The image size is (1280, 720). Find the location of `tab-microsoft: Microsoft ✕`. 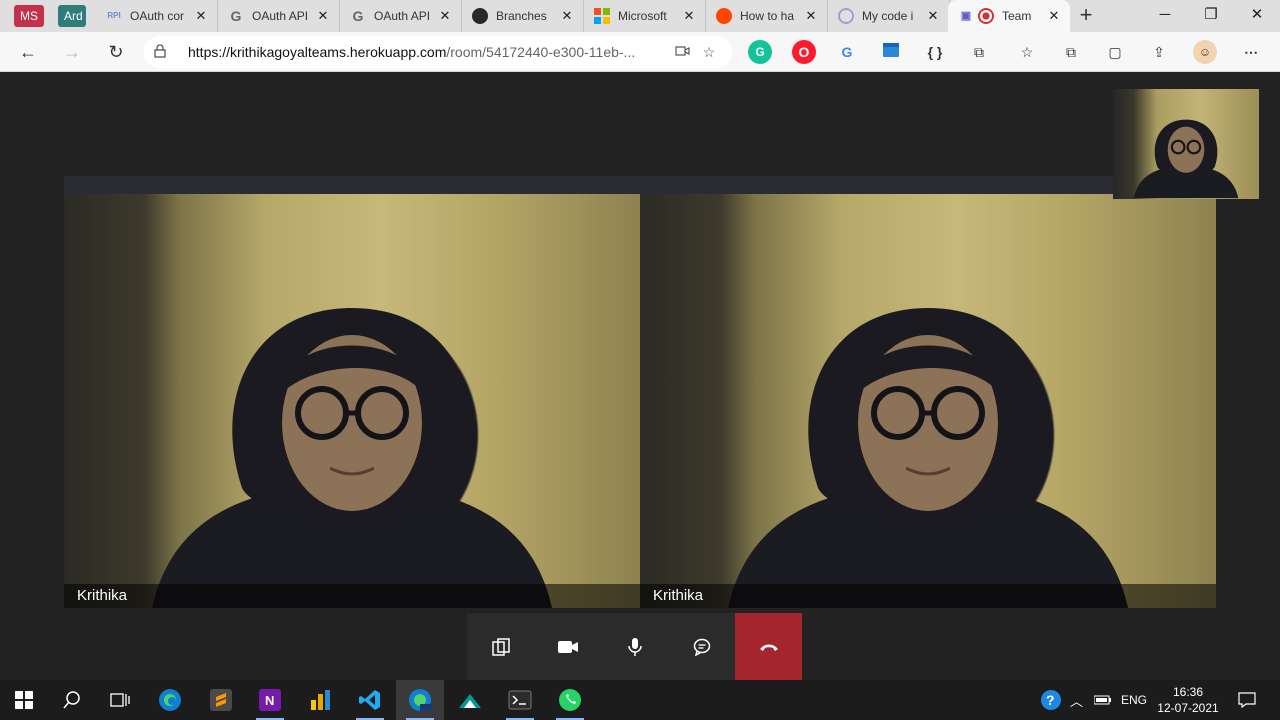

tab-microsoft: Microsoft ✕ is located at coordinates (645, 16).